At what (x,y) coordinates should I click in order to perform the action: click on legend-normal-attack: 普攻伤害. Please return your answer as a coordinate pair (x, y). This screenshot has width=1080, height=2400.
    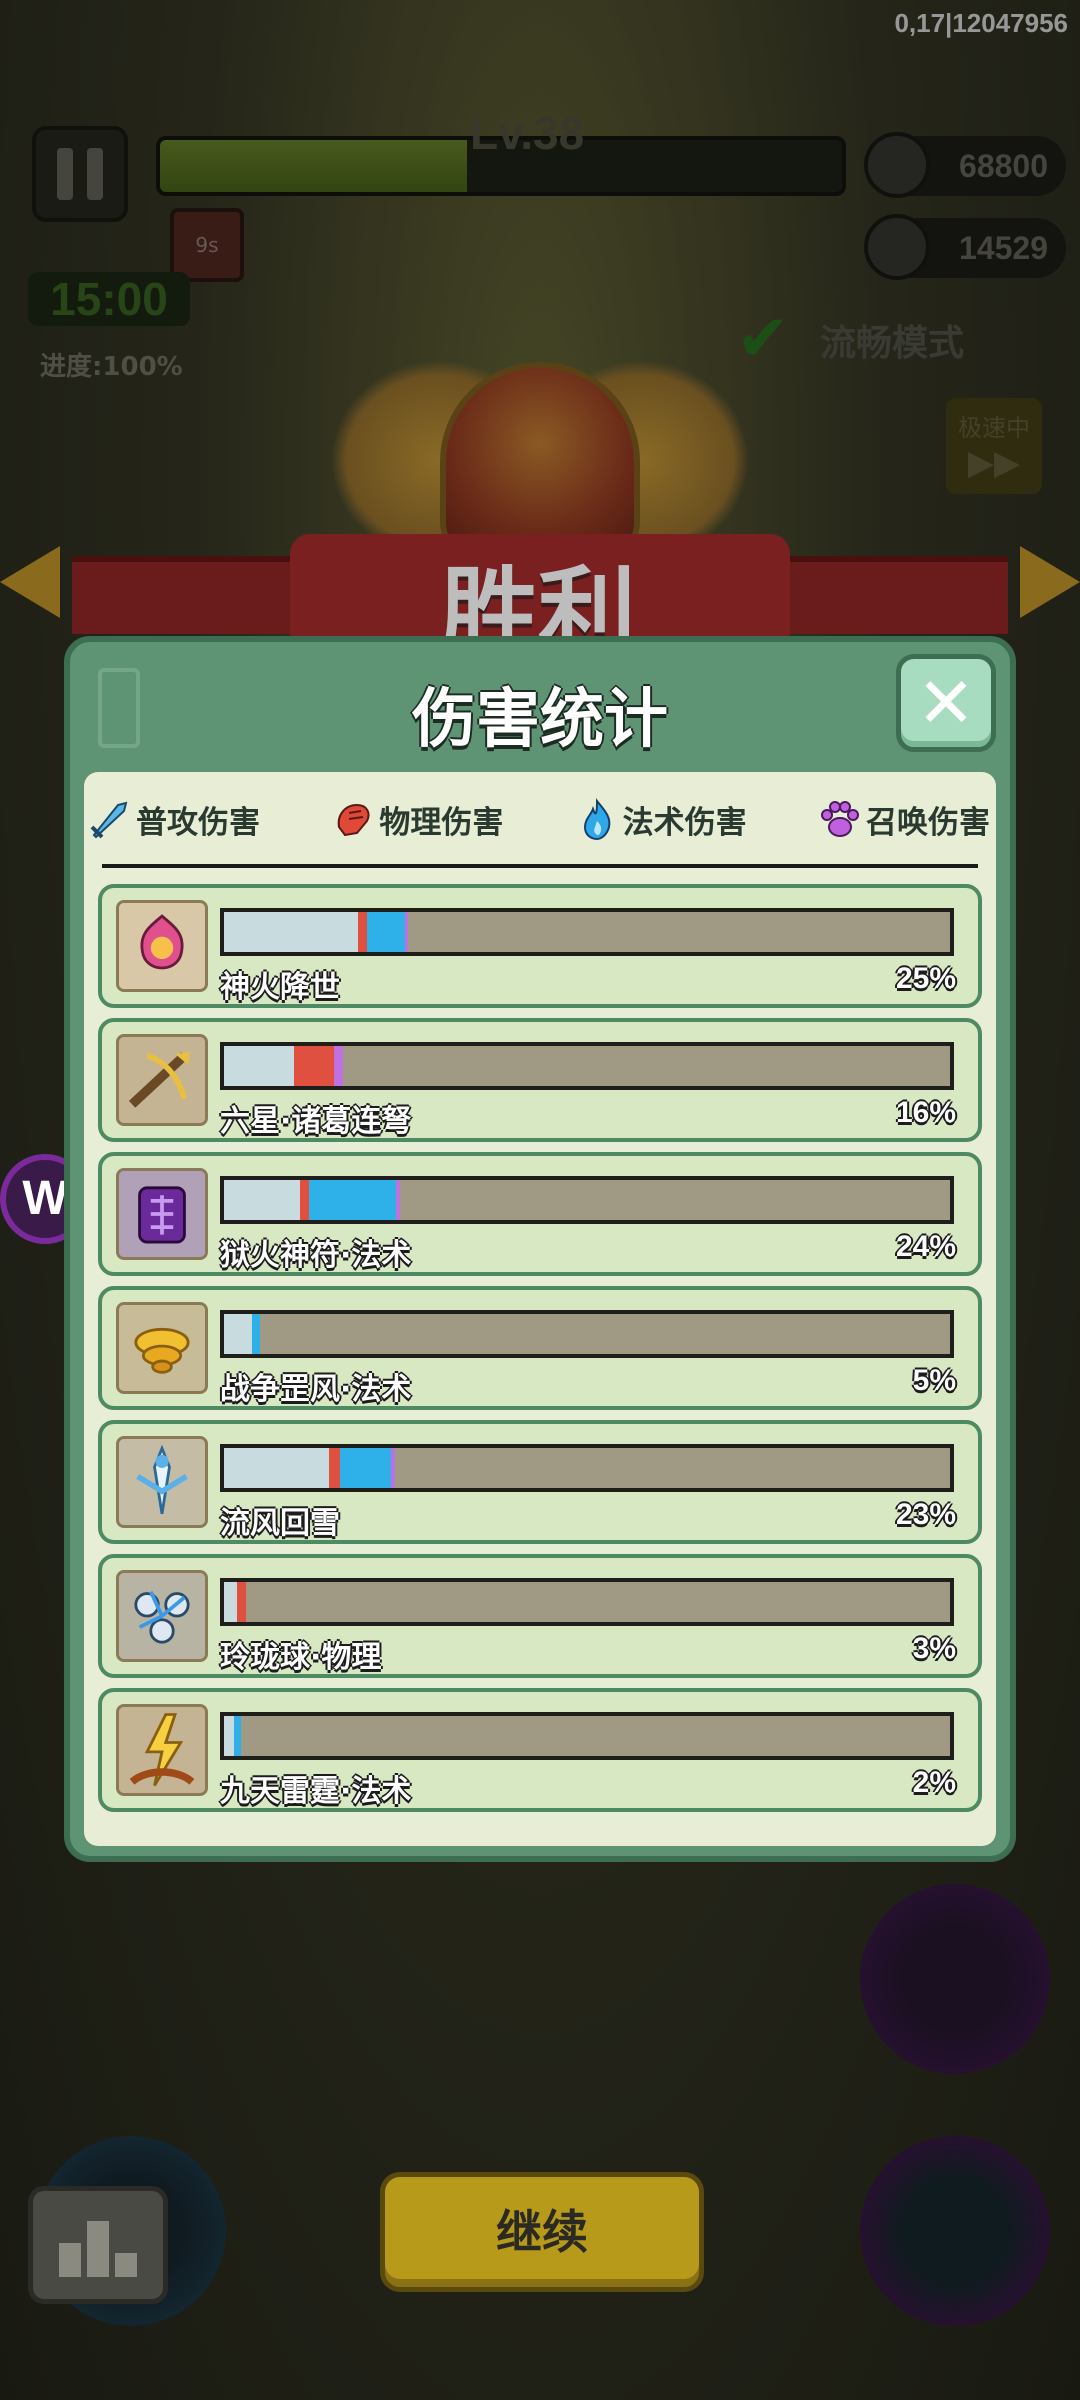
    Looking at the image, I should click on (174, 819).